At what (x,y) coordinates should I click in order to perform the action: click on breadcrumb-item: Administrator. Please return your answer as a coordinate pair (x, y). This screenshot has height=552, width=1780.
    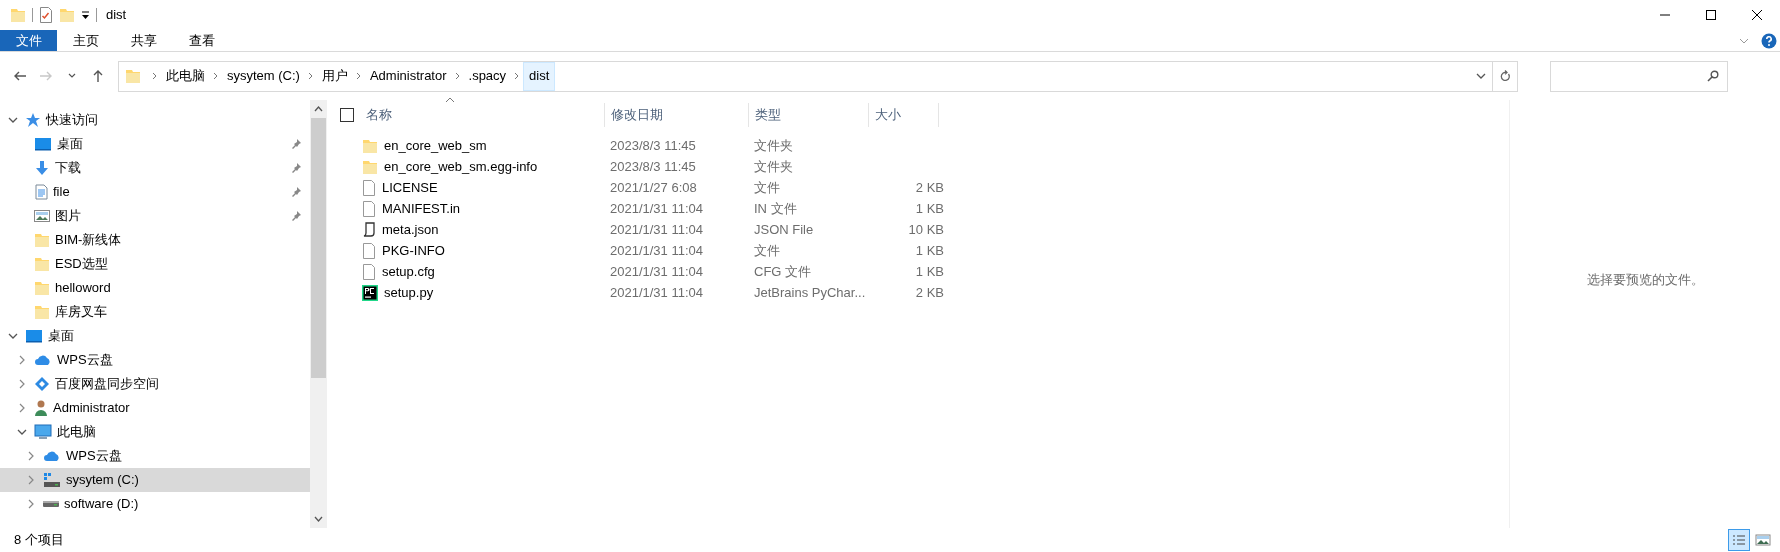
    Looking at the image, I should click on (408, 76).